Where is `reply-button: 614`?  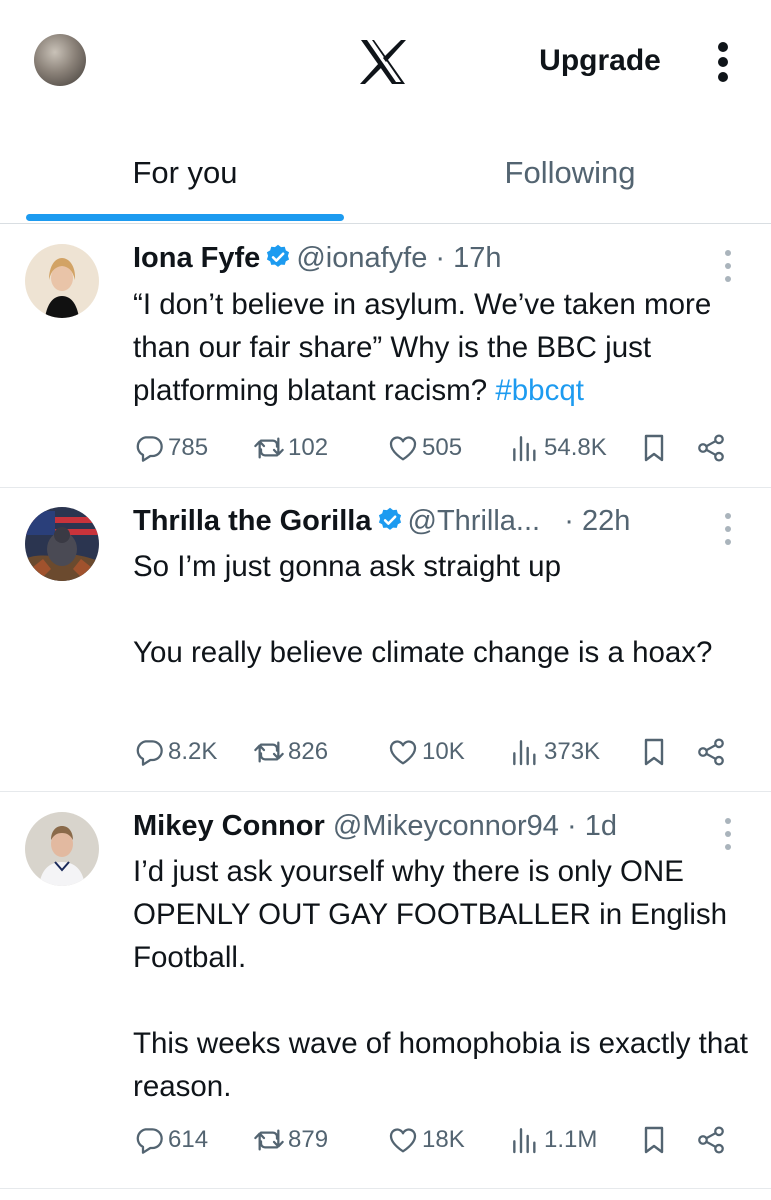 reply-button: 614 is located at coordinates (170, 1140).